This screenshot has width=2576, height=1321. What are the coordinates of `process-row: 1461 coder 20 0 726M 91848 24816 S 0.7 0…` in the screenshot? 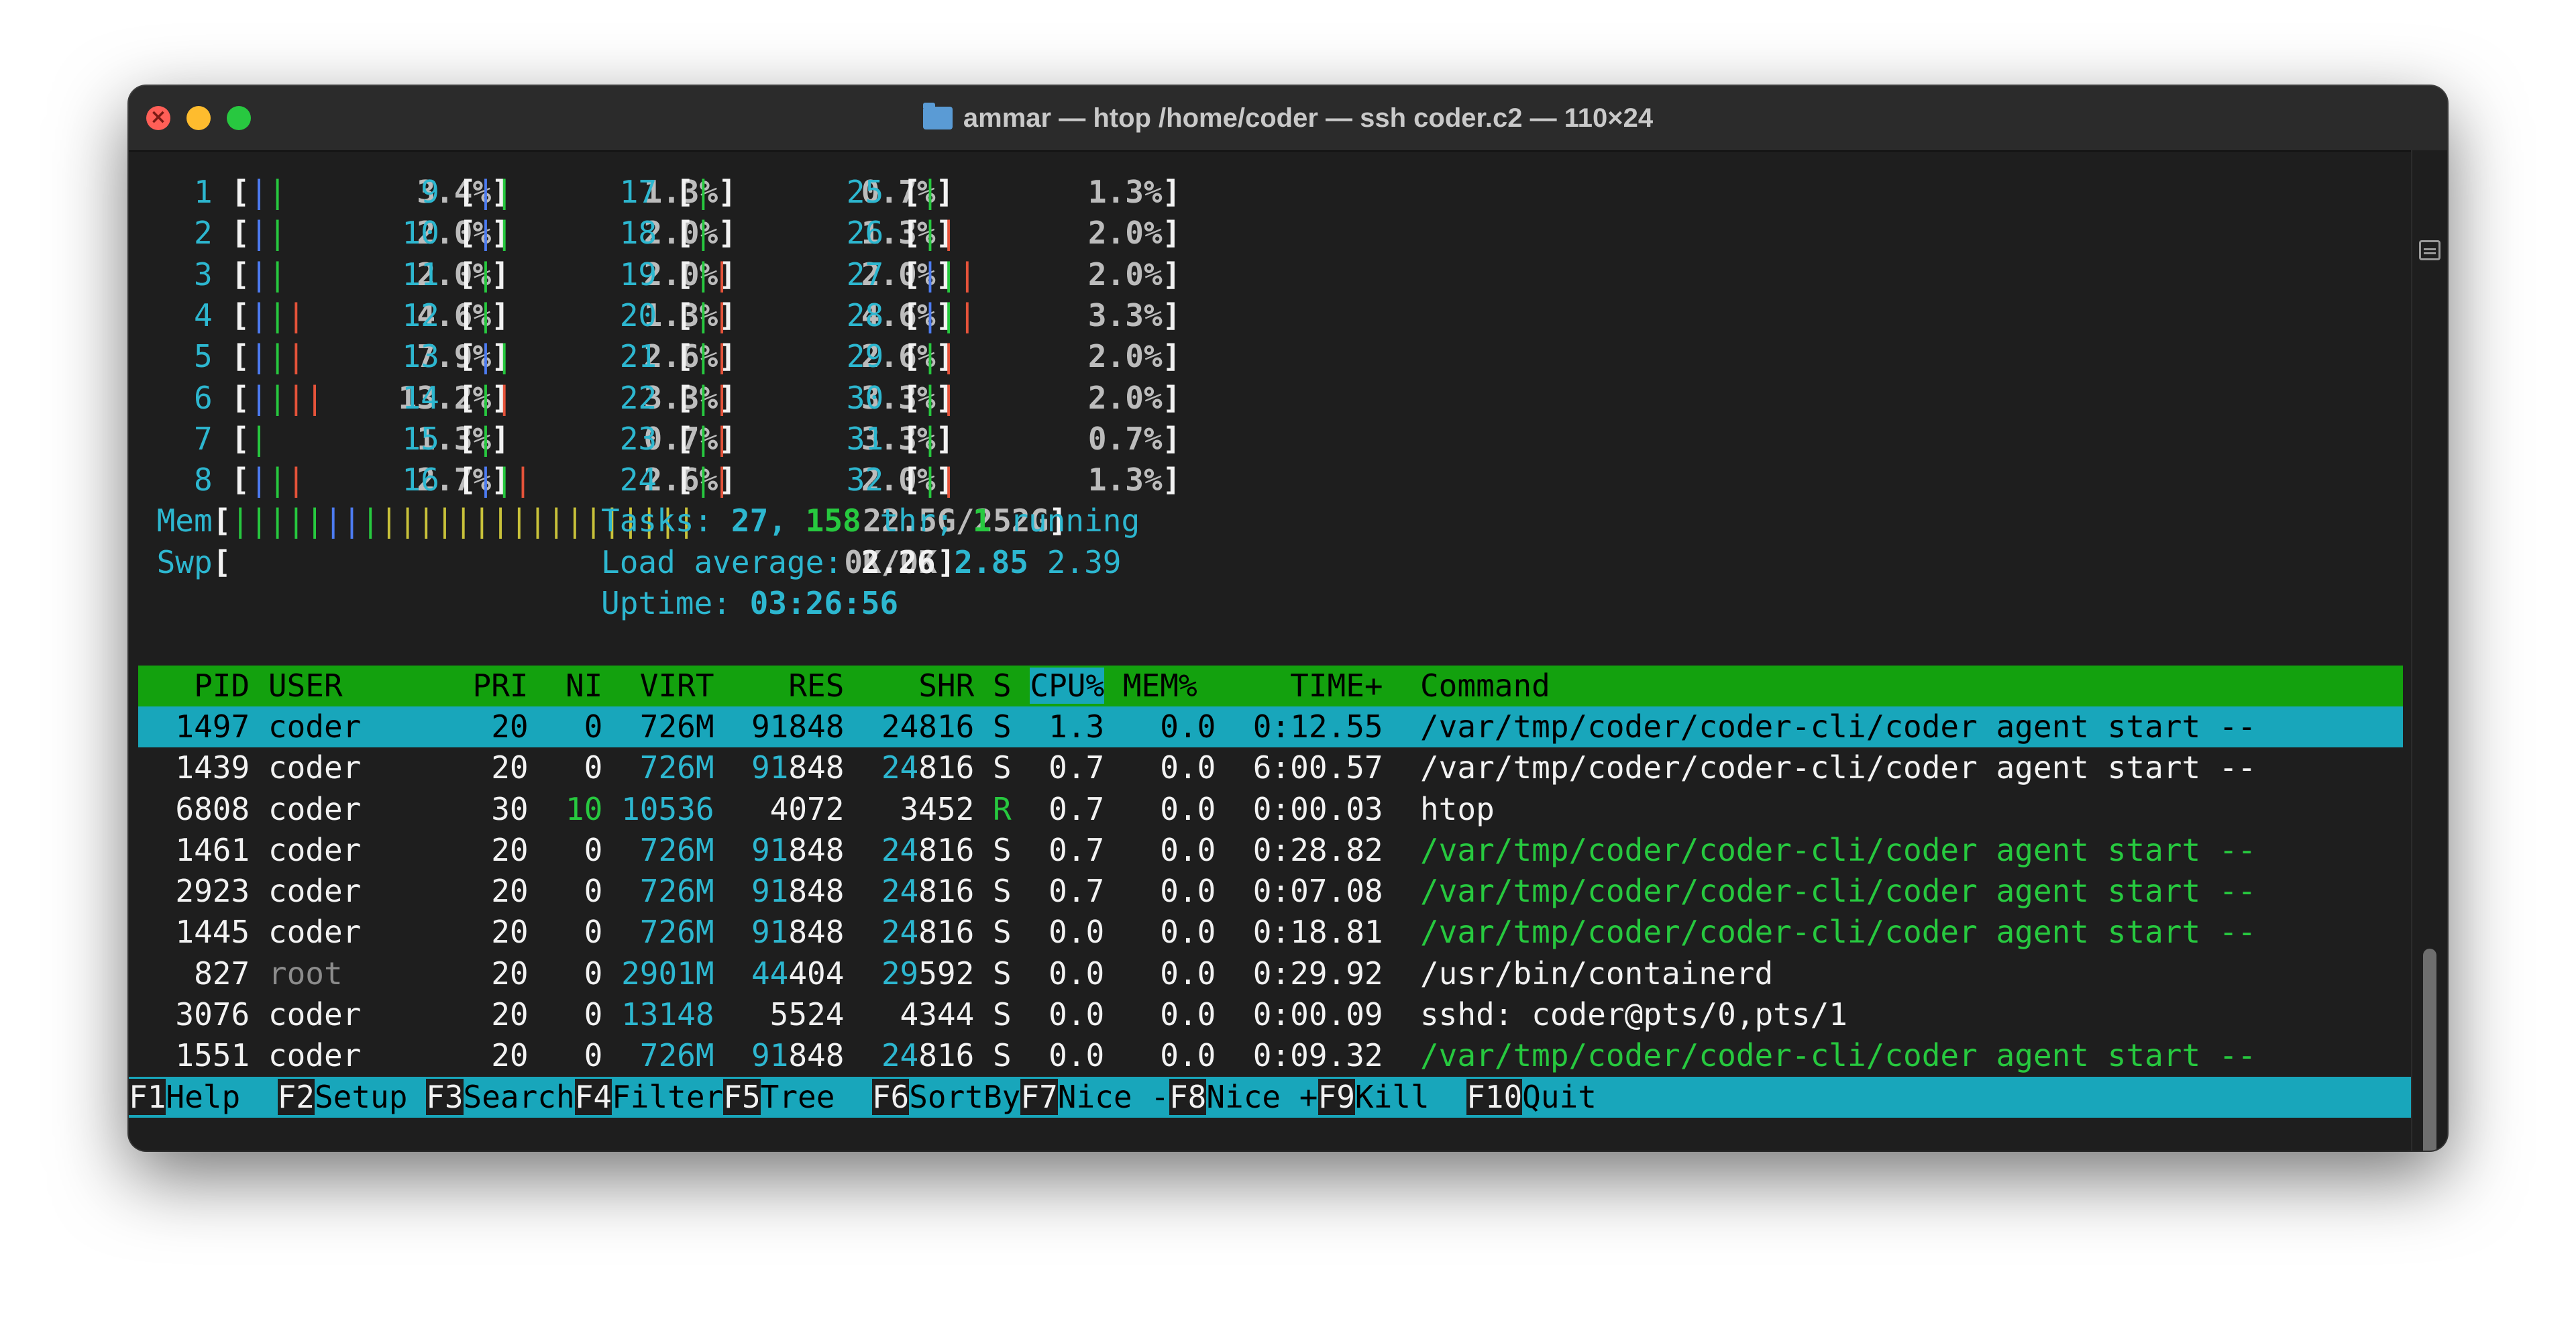 It's located at (1270, 850).